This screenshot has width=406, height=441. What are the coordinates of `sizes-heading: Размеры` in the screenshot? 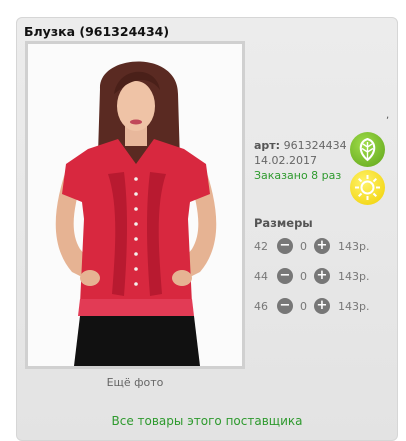 It's located at (283, 223).